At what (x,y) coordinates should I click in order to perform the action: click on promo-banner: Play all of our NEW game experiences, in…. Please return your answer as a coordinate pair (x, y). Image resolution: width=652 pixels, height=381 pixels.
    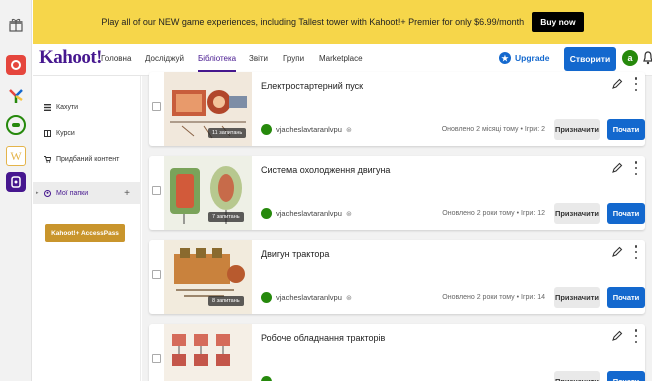
    Looking at the image, I should click on (342, 22).